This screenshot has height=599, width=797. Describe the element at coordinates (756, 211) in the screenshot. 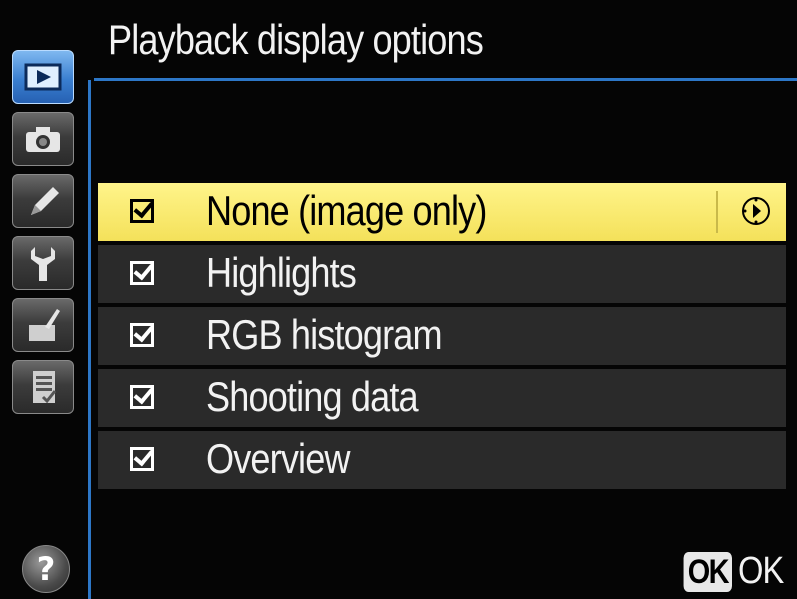

I see `multi-selector-right-icon` at that location.